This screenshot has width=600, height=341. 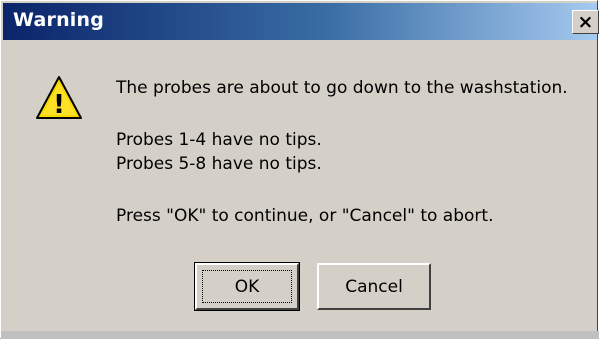 I want to click on close-icon: ×, so click(x=585, y=21).